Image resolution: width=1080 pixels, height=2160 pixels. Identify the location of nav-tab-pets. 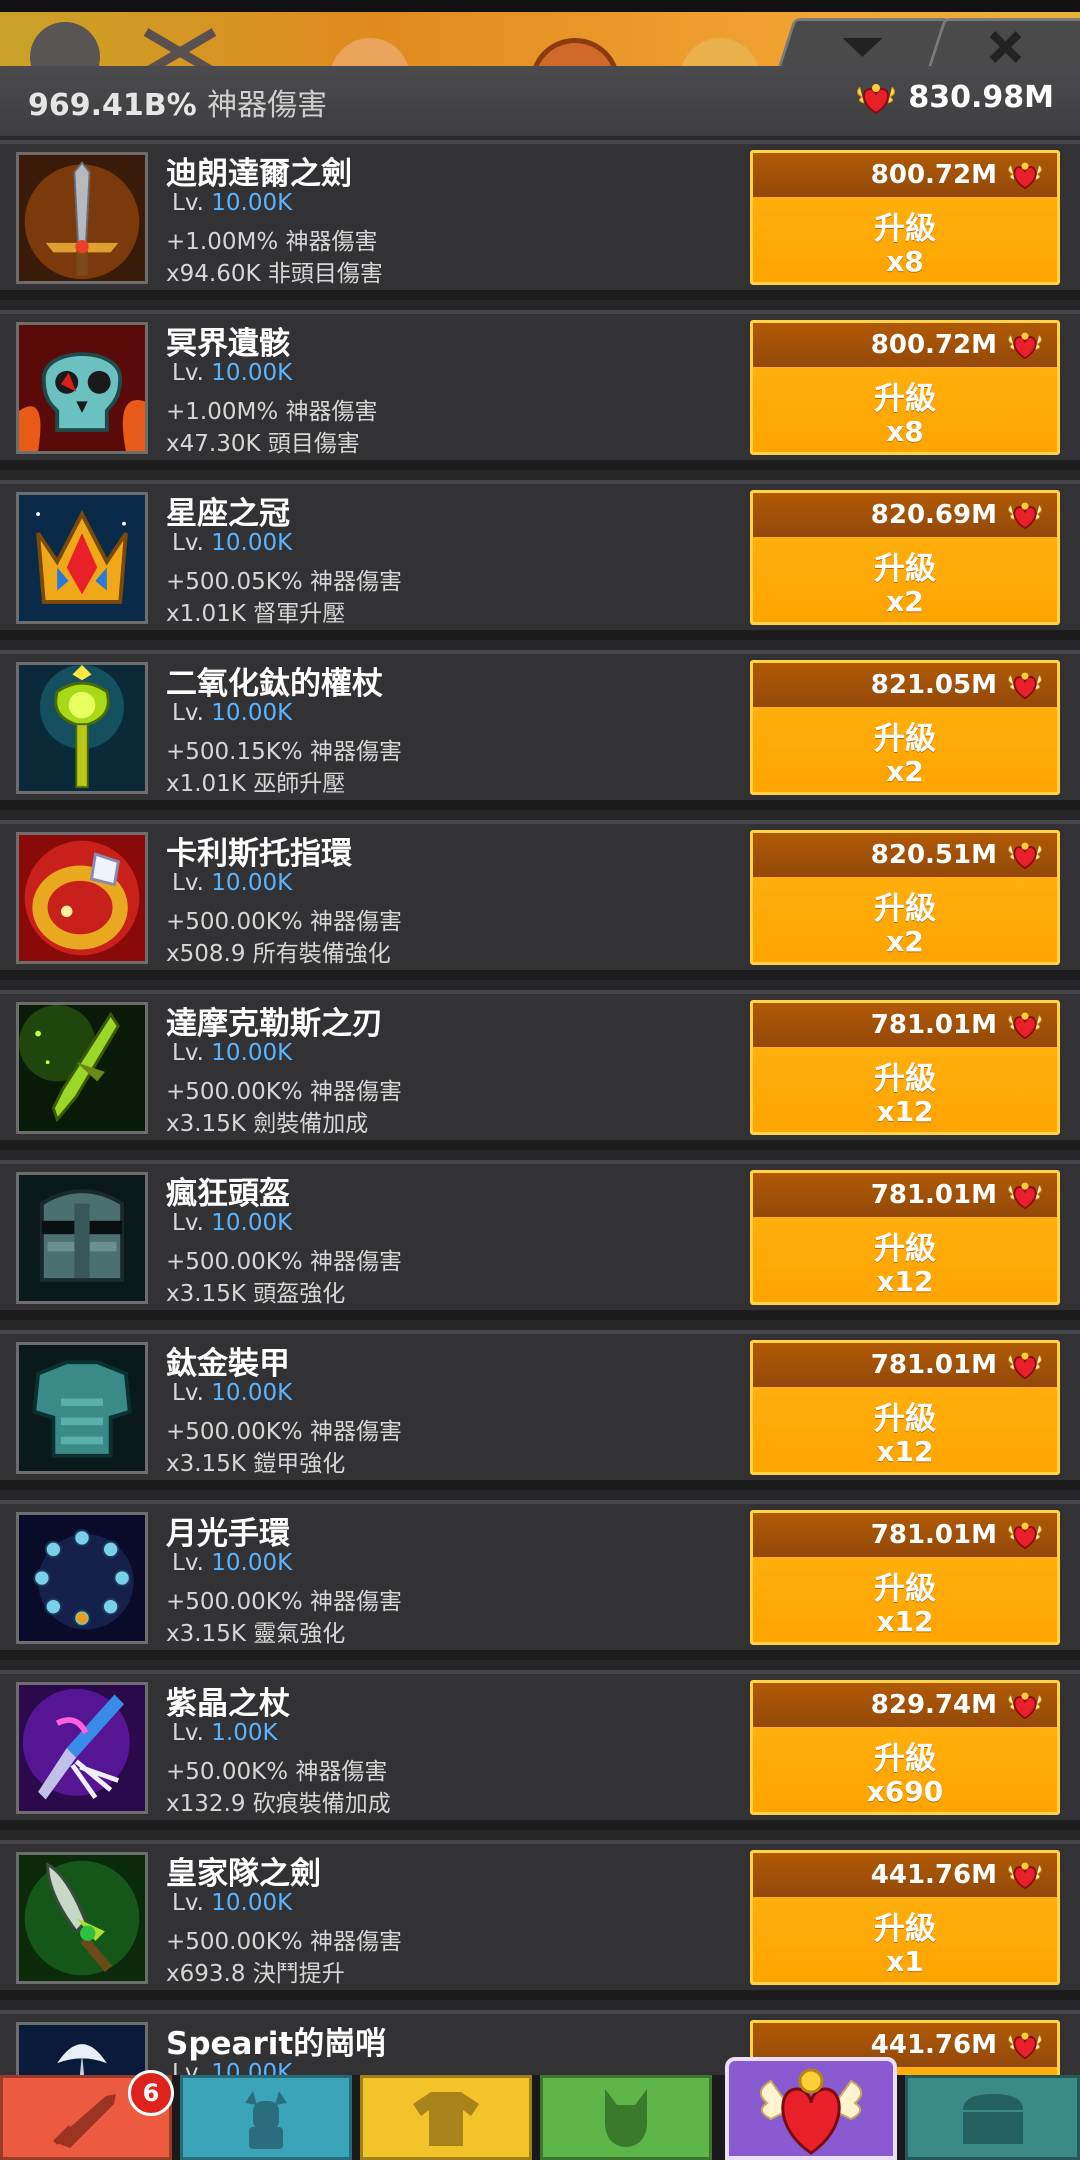
(626, 2117).